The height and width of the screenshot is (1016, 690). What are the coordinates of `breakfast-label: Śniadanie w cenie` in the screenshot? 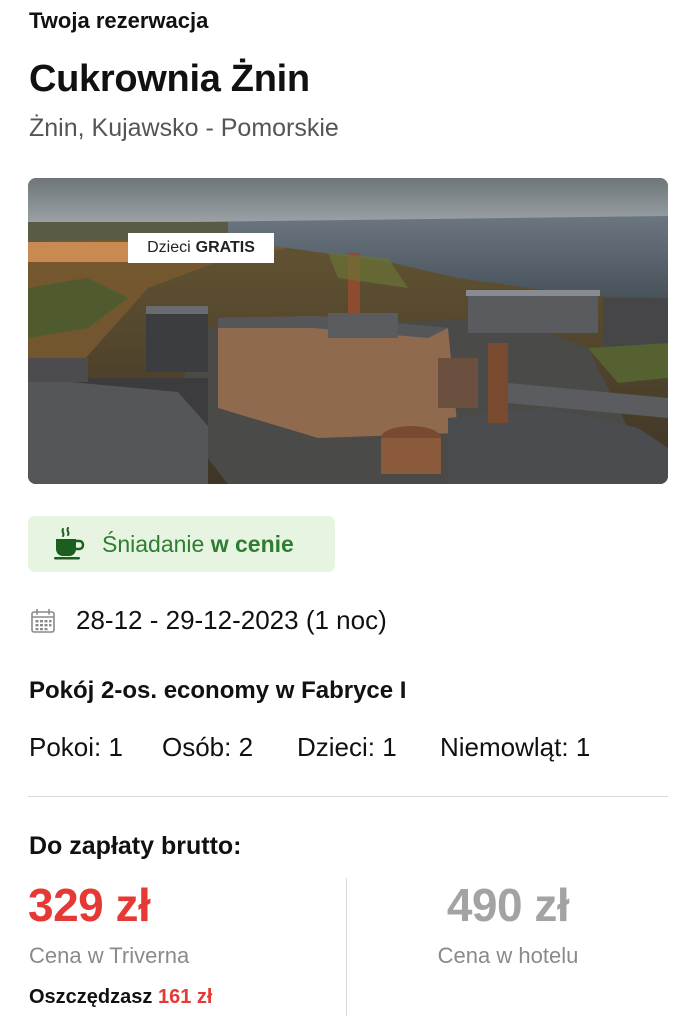 It's located at (198, 544).